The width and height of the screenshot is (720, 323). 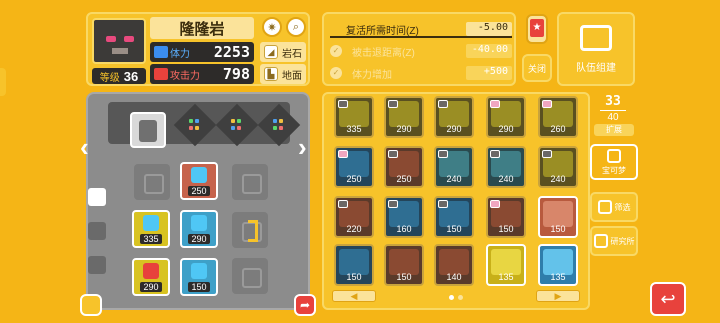 I want to click on return-icon: ↩, so click(x=668, y=299).